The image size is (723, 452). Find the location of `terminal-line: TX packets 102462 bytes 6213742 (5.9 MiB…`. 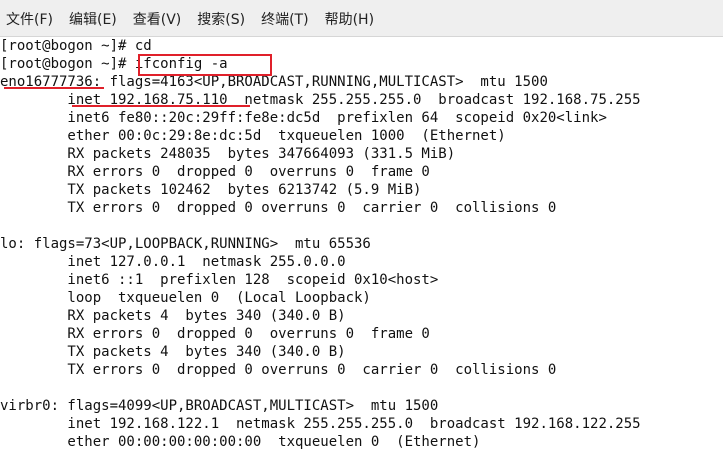

terminal-line: TX packets 102462 bytes 6213742 (5.9 MiB… is located at coordinates (211, 190).